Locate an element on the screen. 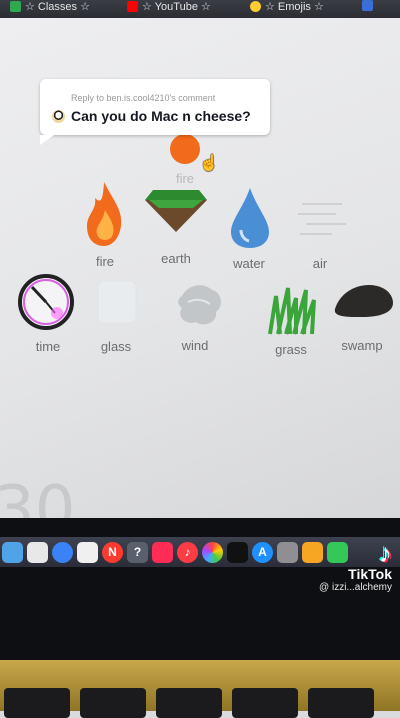 The image size is (400, 718). bookmark-classes: ☆ Classes ☆ is located at coordinates (50, 6).